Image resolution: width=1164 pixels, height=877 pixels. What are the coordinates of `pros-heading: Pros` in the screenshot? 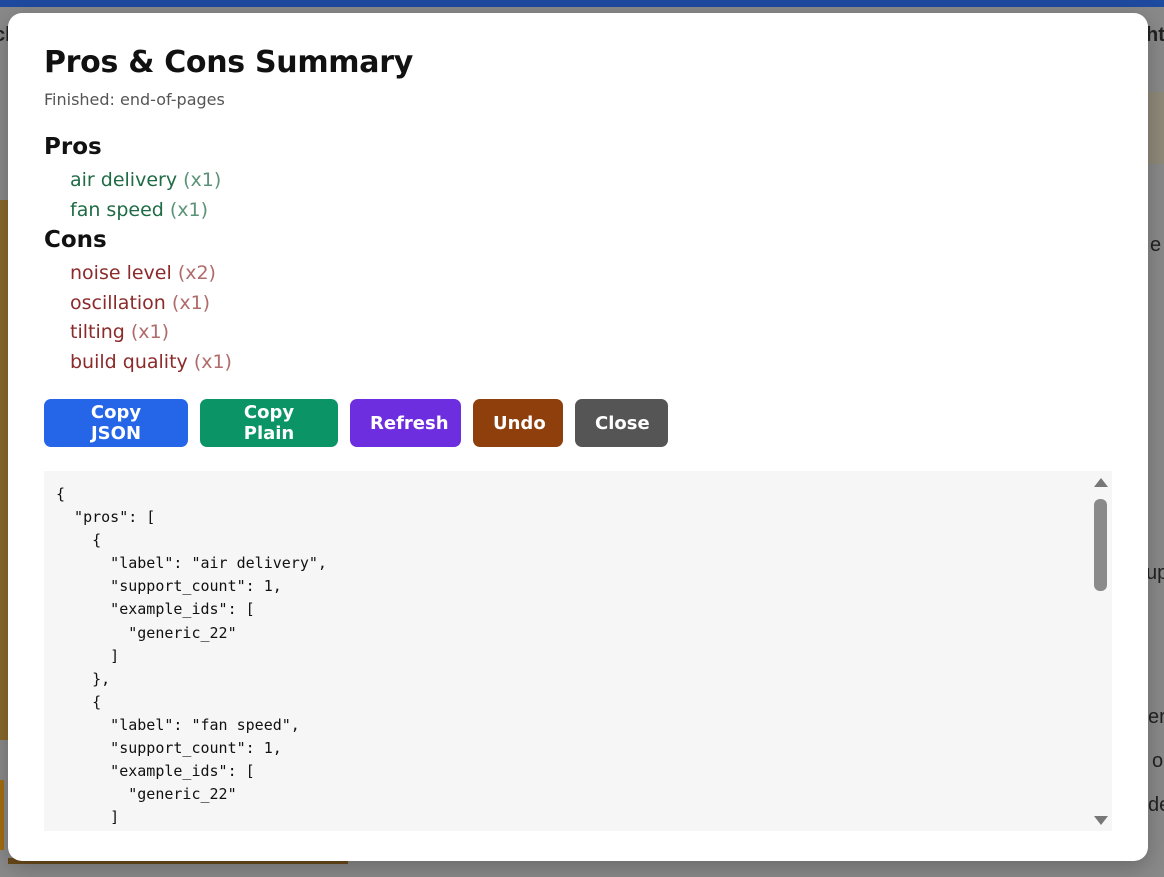 It's located at (73, 147).